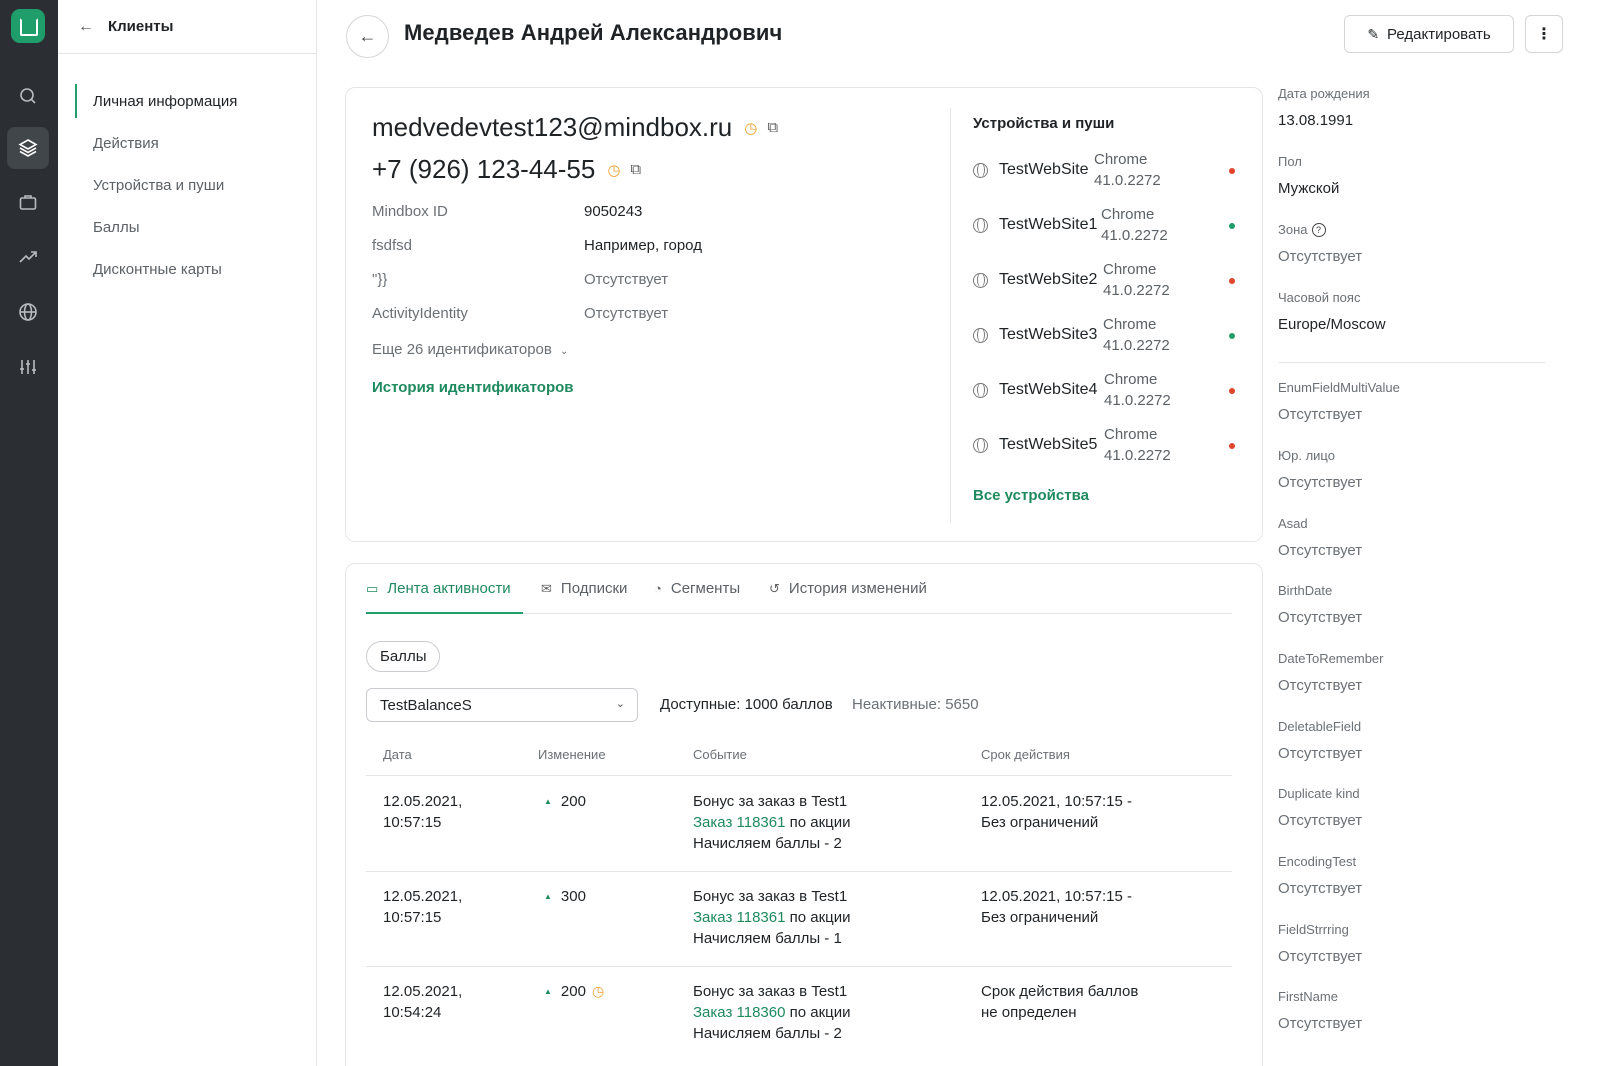 Image resolution: width=1599 pixels, height=1066 pixels. What do you see at coordinates (613, 211) in the screenshot?
I see `identifier-value: 9050243` at bounding box center [613, 211].